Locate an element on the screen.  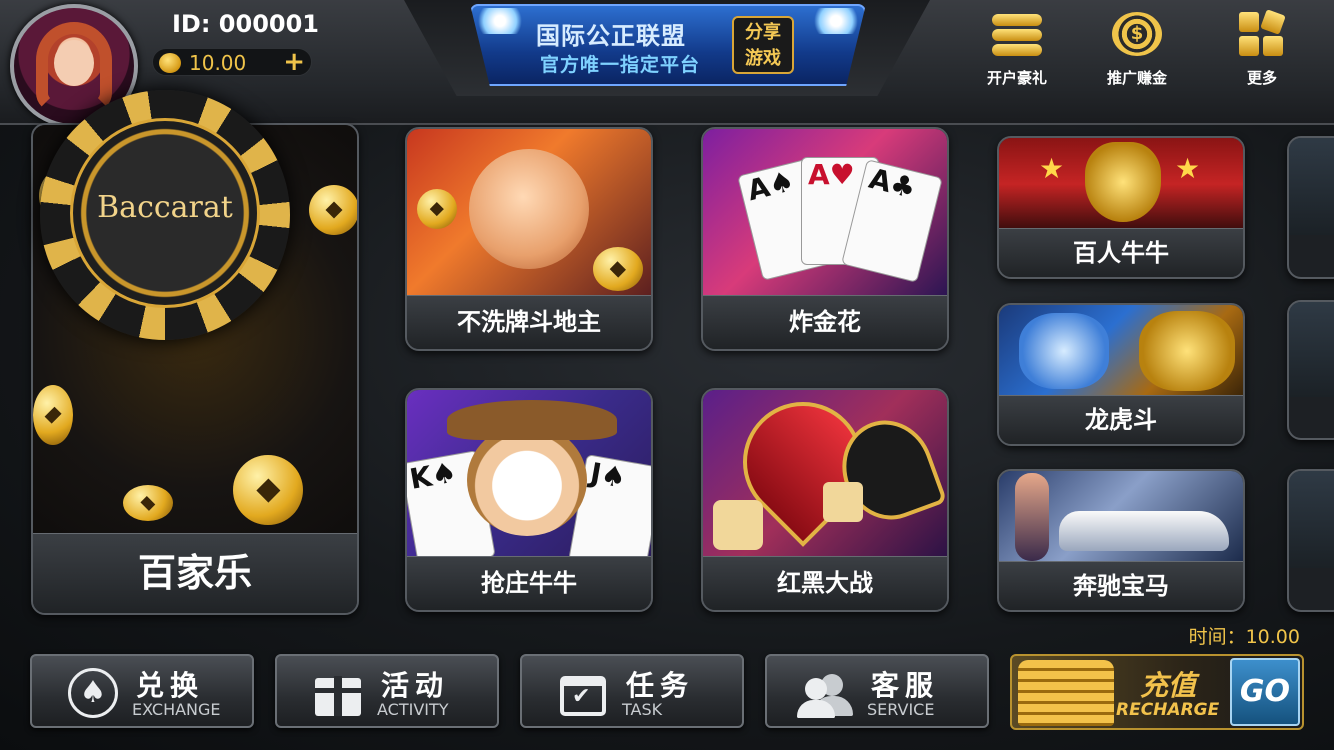
gold-bars-icon is located at coordinates (1017, 35).